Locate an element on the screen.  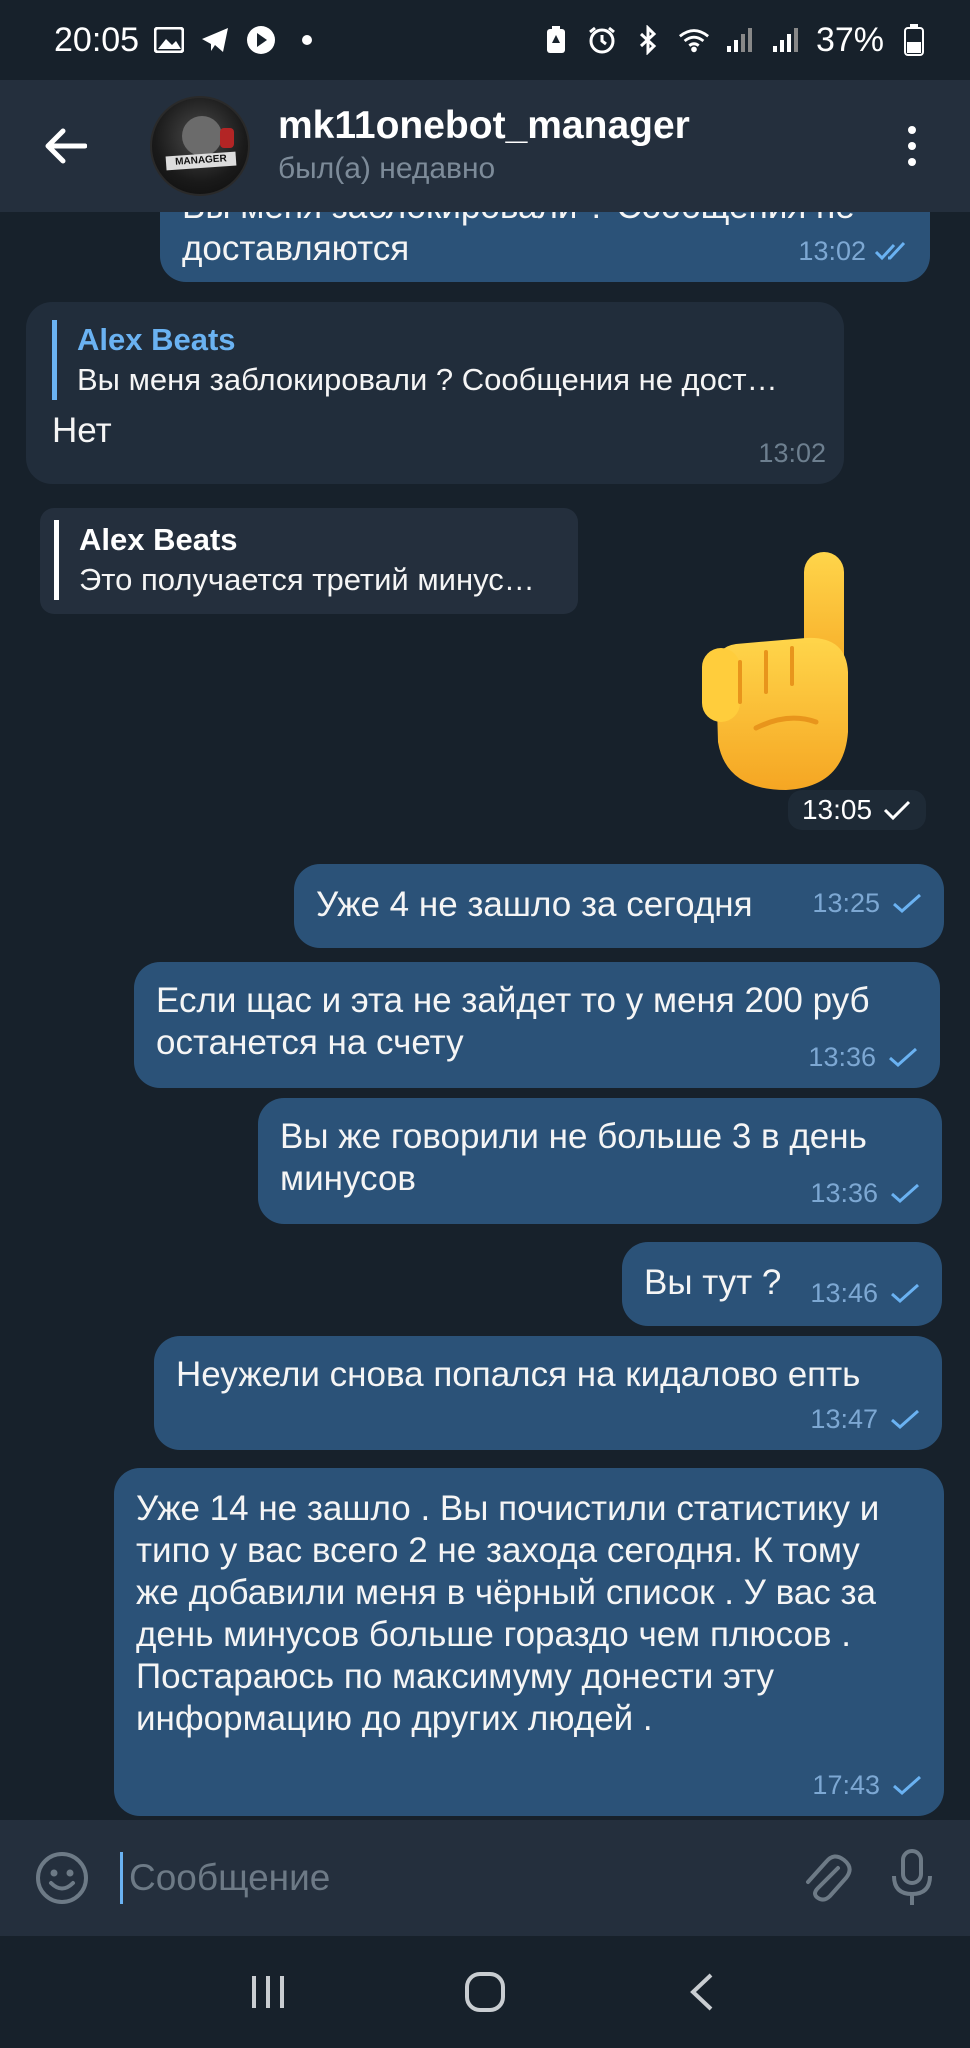
more-menu-button is located at coordinates (912, 146).